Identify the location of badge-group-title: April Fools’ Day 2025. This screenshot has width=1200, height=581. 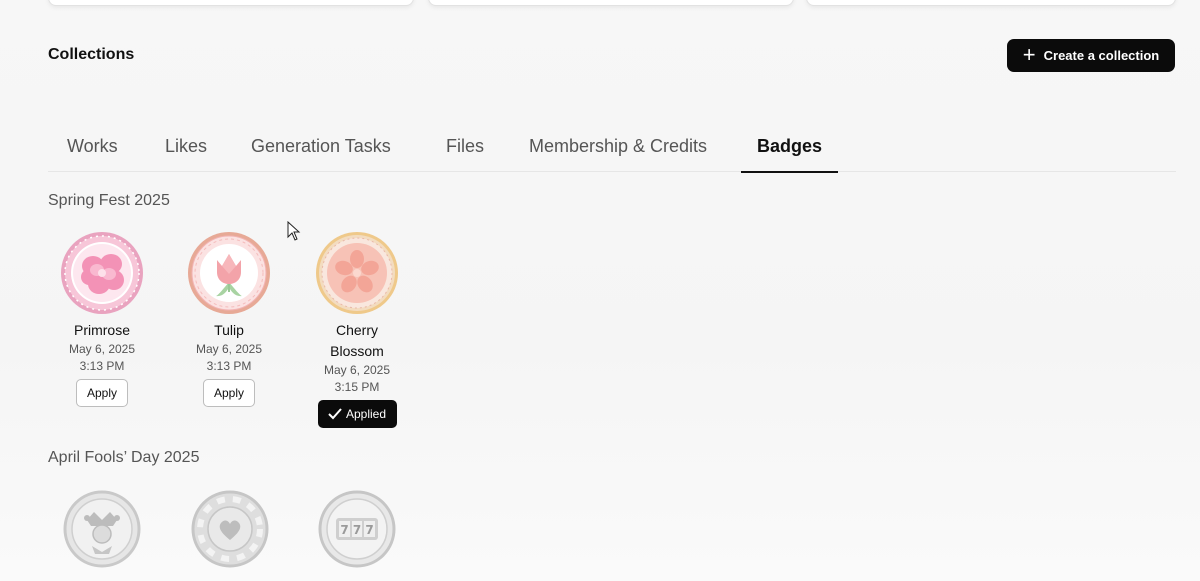
(124, 457).